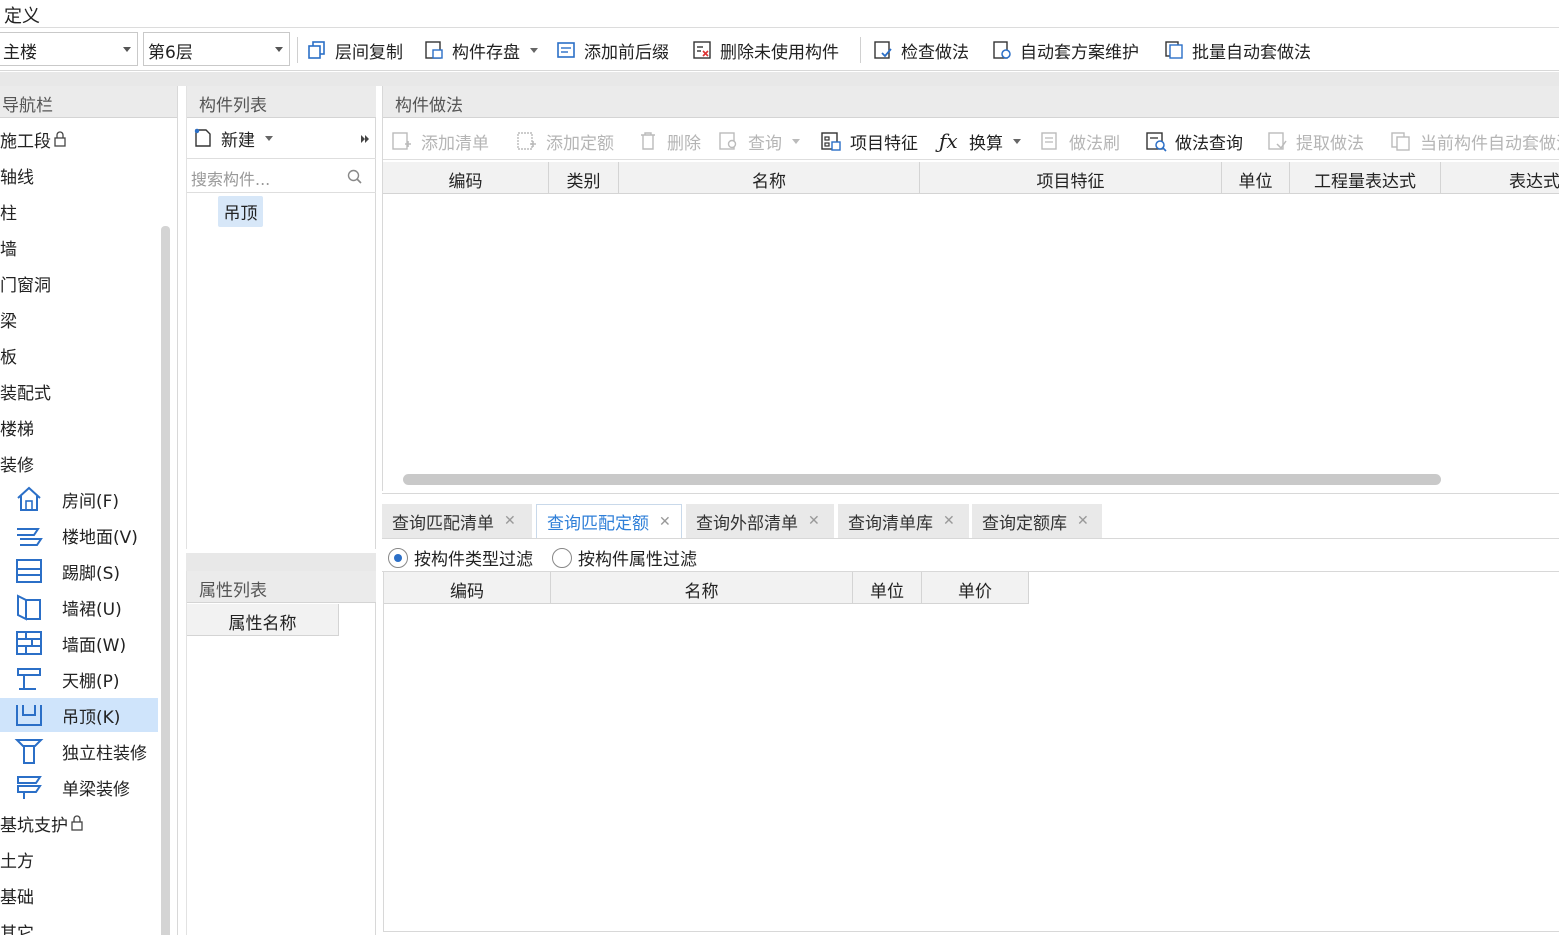  I want to click on project-feature-label: 项目特征, so click(884, 143).